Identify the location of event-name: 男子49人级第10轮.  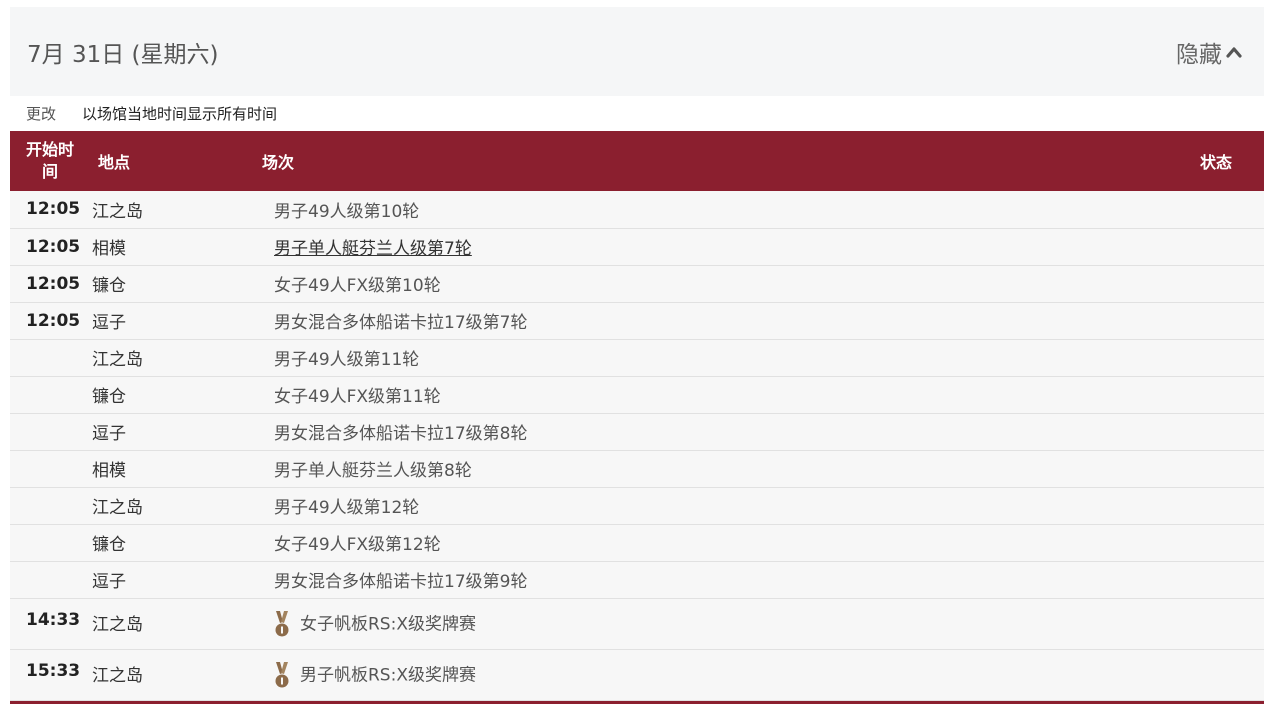
(347, 211).